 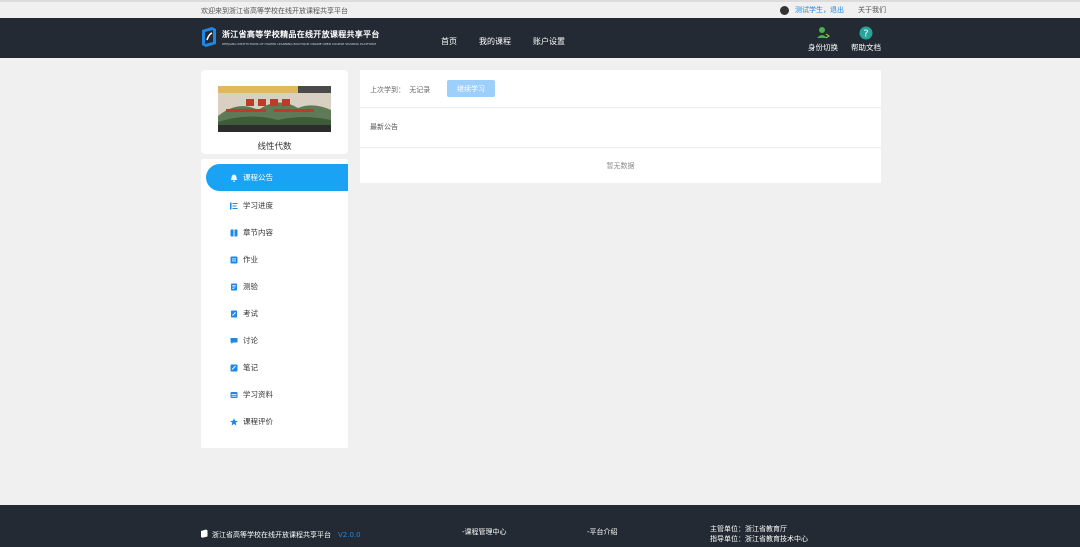 What do you see at coordinates (277, 286) in the screenshot?
I see `menu-item-quiz: 测验` at bounding box center [277, 286].